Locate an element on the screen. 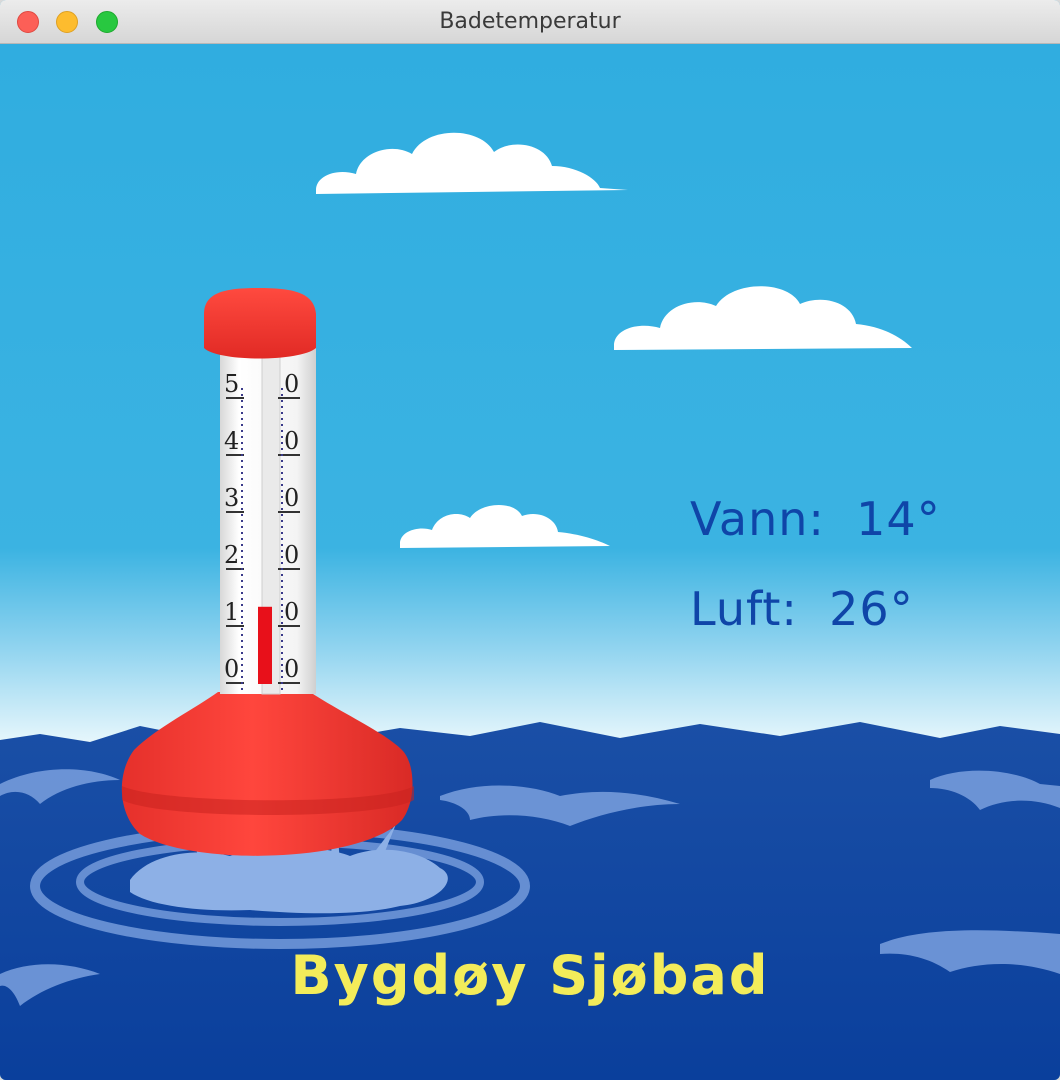 The width and height of the screenshot is (1060, 1080). scale-left-label: 5 is located at coordinates (231, 384).